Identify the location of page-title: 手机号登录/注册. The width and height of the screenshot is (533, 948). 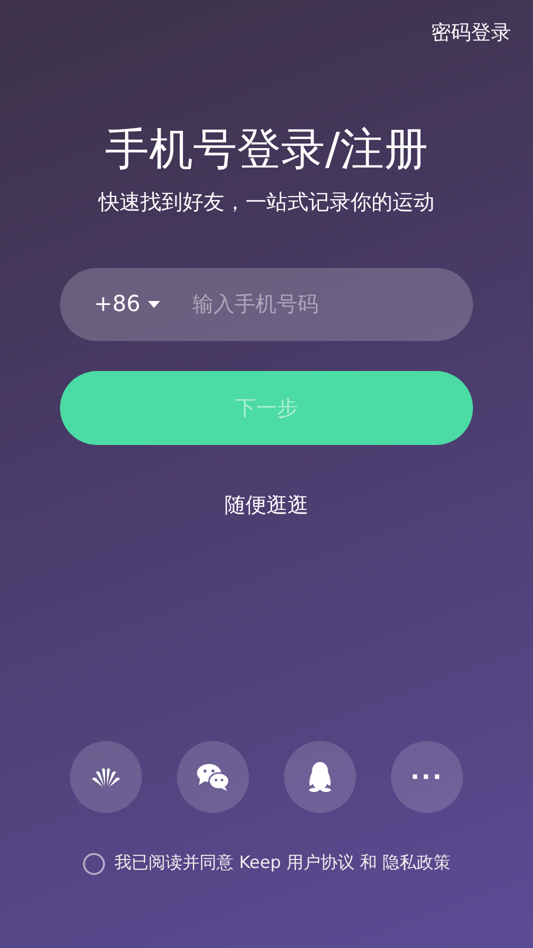
(266, 150).